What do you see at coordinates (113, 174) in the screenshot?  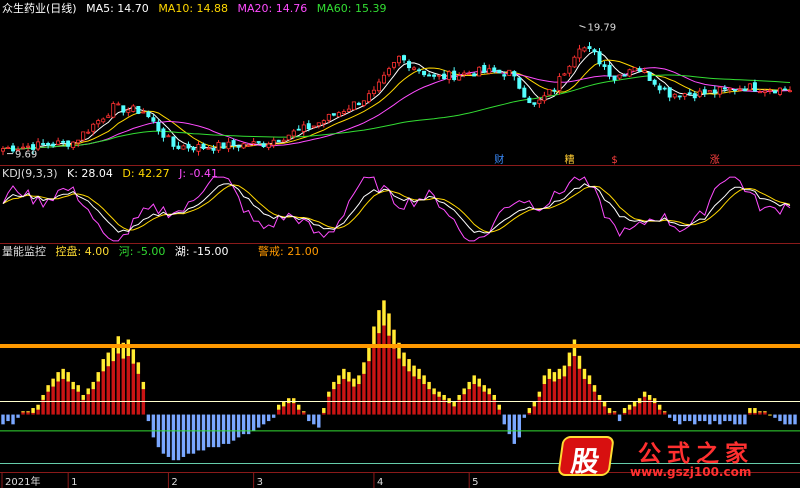 I see `kdj-header: KDJ(9,3,3) K: 28.04 D: 42.27 J: -0.41` at bounding box center [113, 174].